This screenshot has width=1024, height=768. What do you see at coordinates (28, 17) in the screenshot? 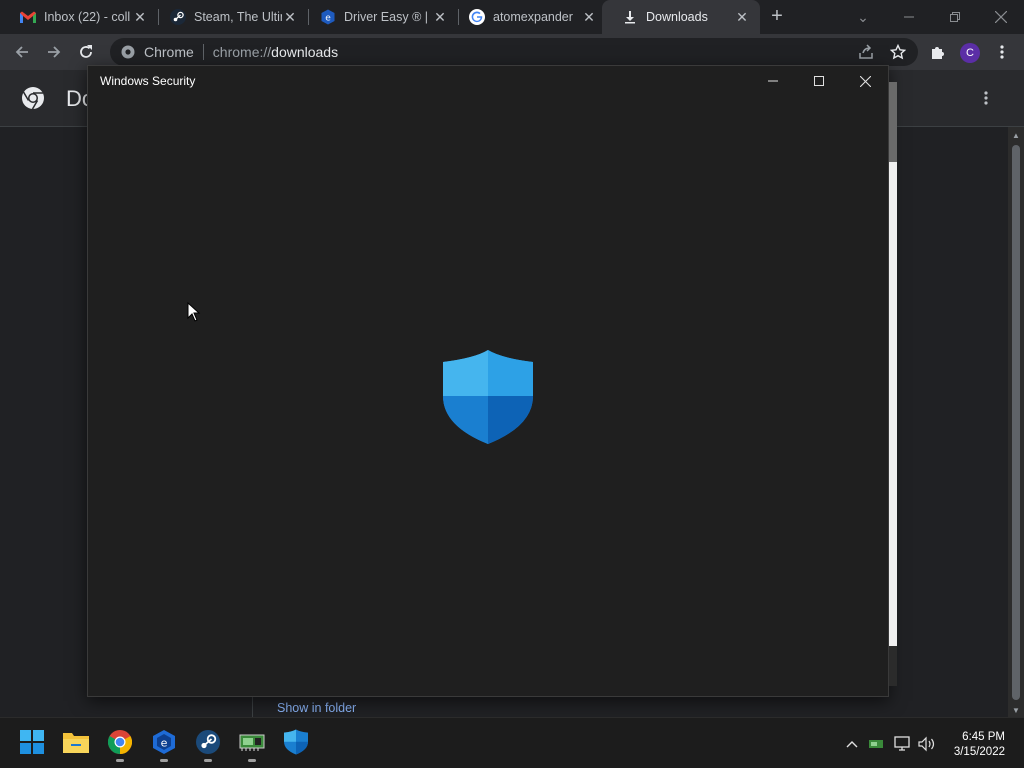
I see `gmail-icon` at bounding box center [28, 17].